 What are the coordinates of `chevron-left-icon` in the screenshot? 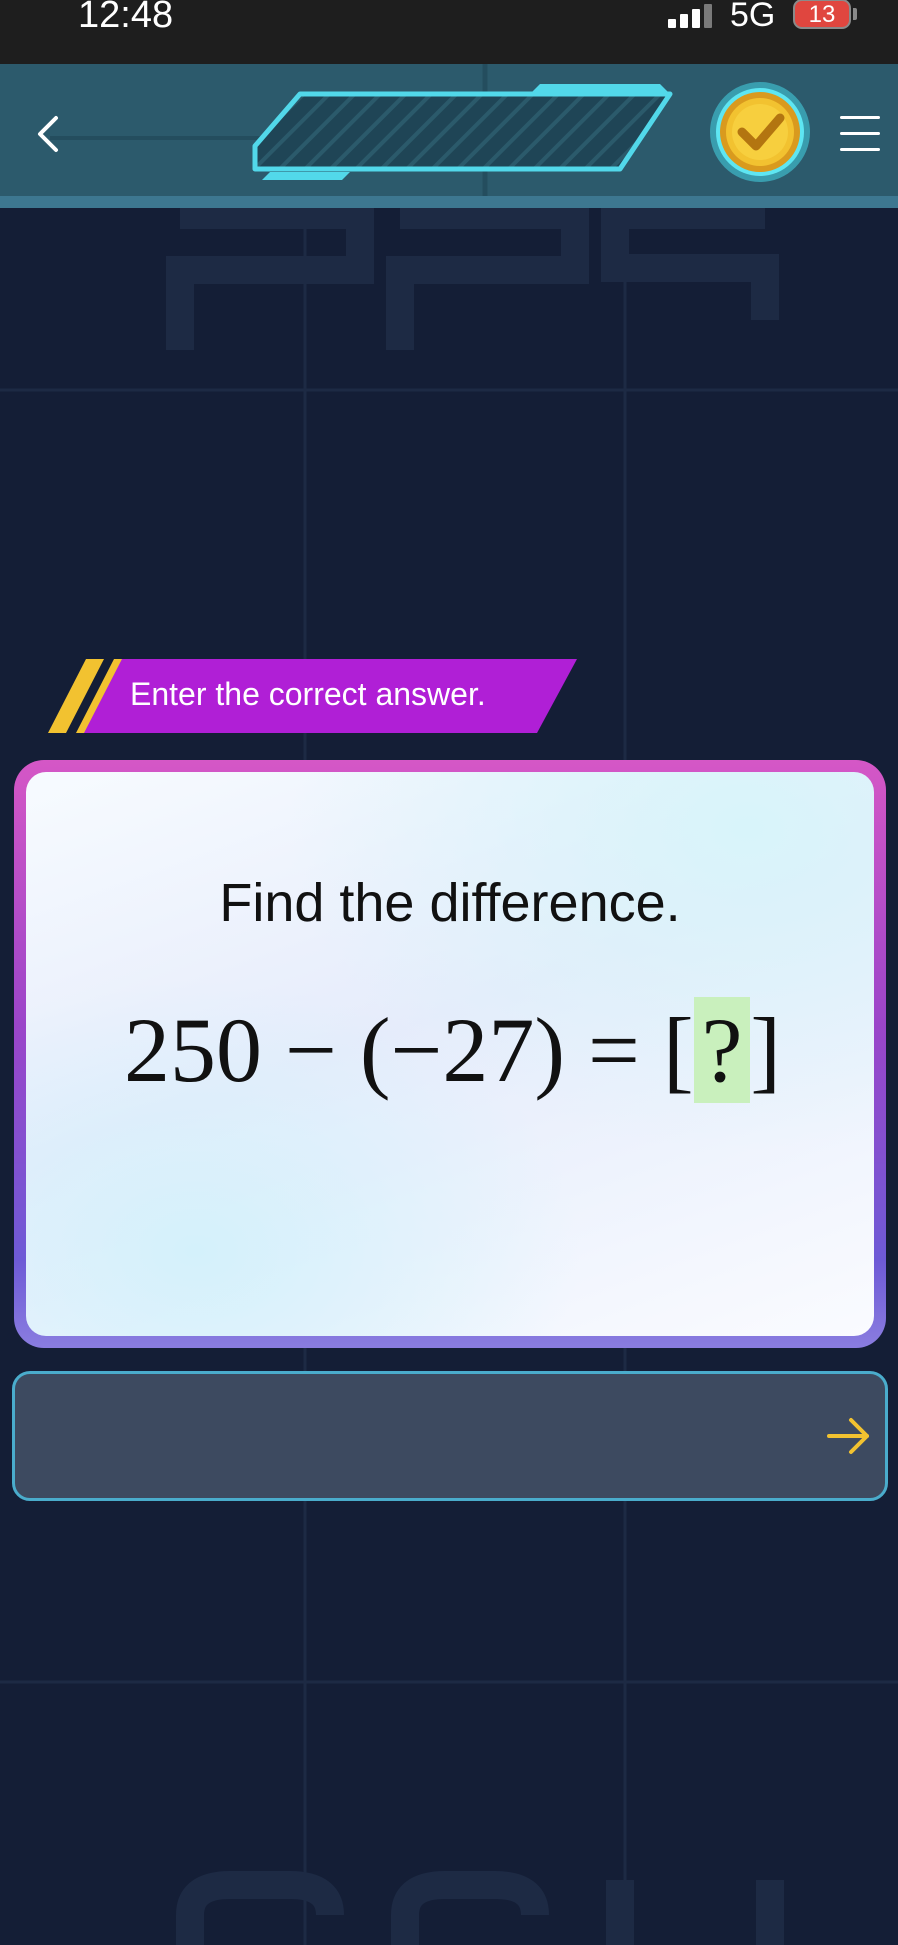 It's located at (48, 134).